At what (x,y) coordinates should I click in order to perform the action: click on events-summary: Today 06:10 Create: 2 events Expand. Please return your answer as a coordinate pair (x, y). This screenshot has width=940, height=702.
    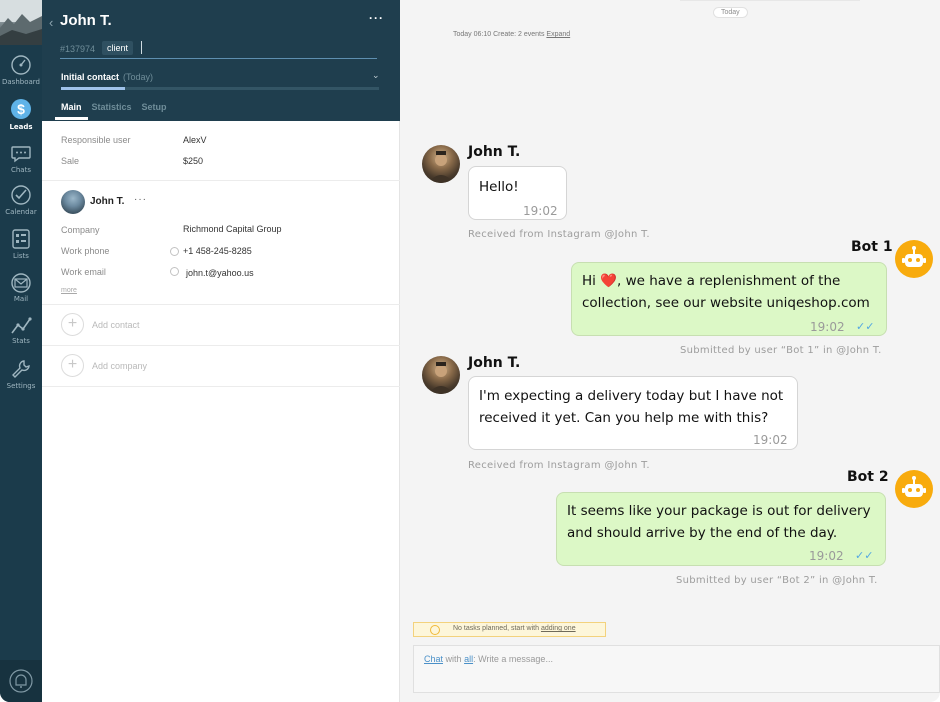
    Looking at the image, I should click on (511, 34).